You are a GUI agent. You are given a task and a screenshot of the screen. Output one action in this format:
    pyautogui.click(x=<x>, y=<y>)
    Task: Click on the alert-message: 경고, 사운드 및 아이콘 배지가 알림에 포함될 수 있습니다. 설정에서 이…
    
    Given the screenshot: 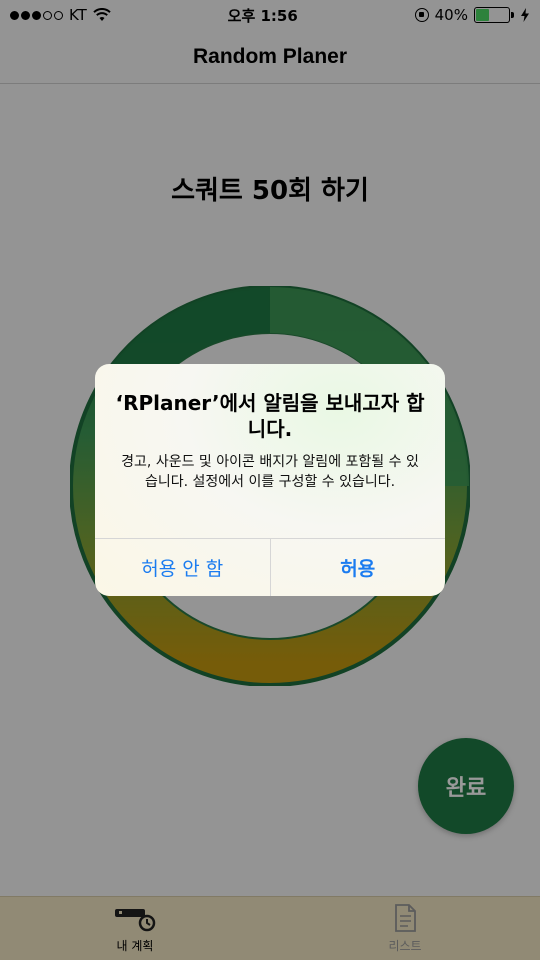 What is the action you would take?
    pyautogui.click(x=270, y=472)
    